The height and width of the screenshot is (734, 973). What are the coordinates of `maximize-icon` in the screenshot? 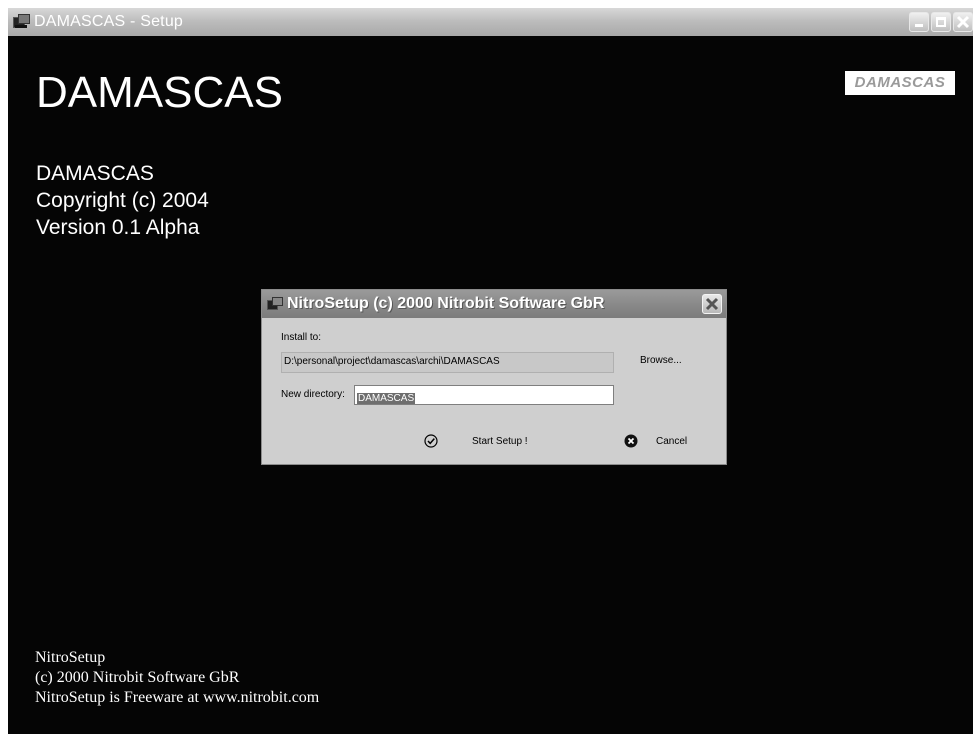 It's located at (941, 22).